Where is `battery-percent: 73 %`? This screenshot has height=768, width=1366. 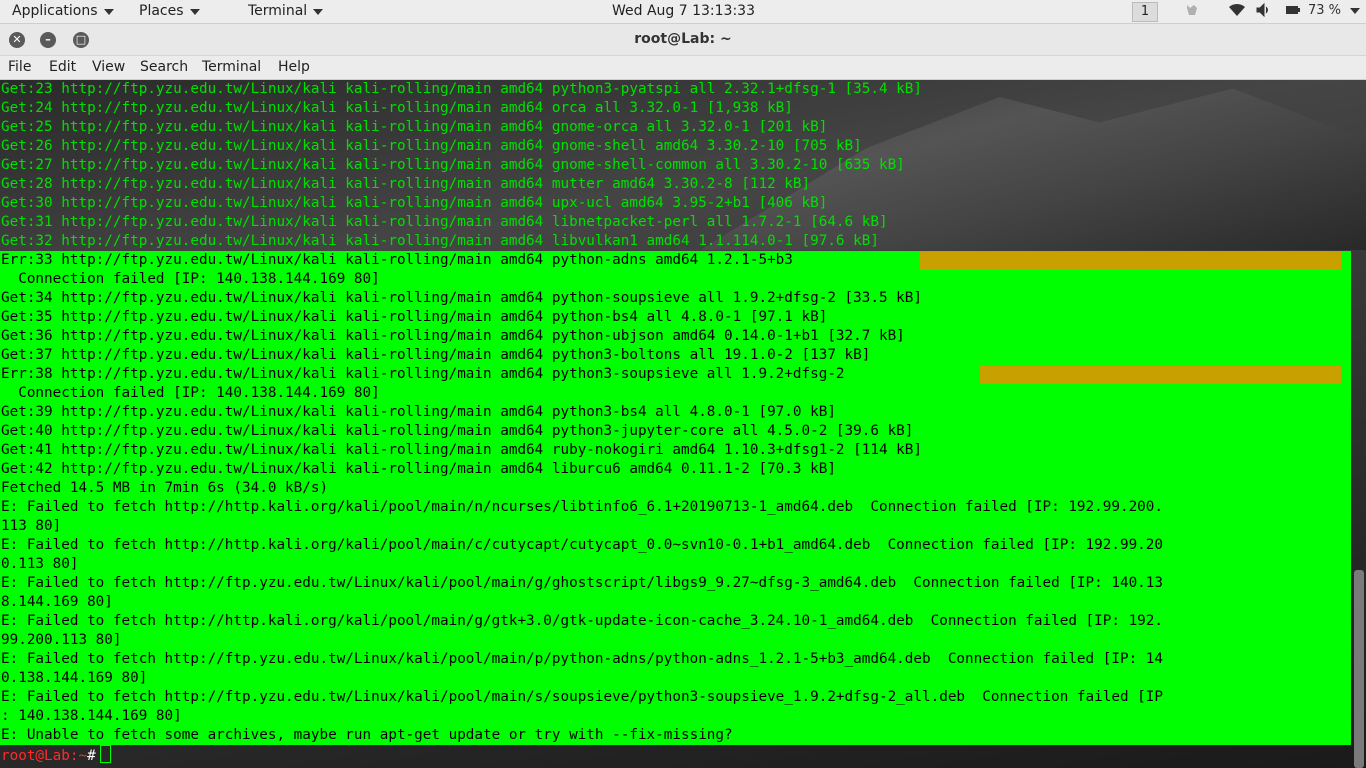 battery-percent: 73 % is located at coordinates (1325, 10).